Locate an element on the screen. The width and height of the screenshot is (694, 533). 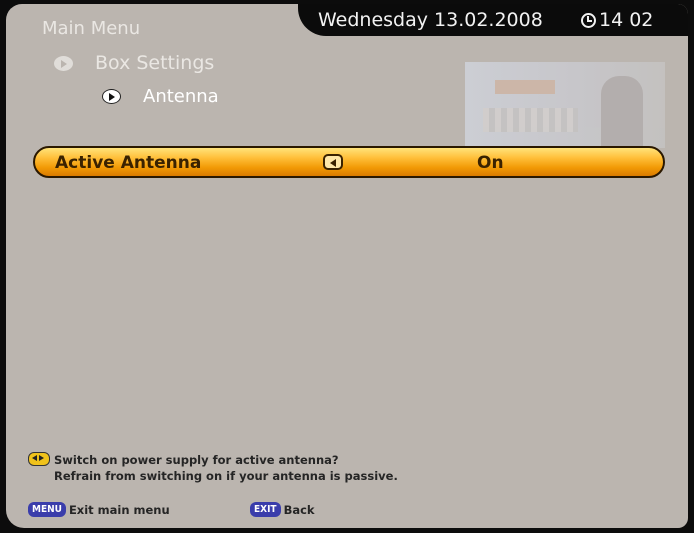
preview-graphic is located at coordinates (530, 120).